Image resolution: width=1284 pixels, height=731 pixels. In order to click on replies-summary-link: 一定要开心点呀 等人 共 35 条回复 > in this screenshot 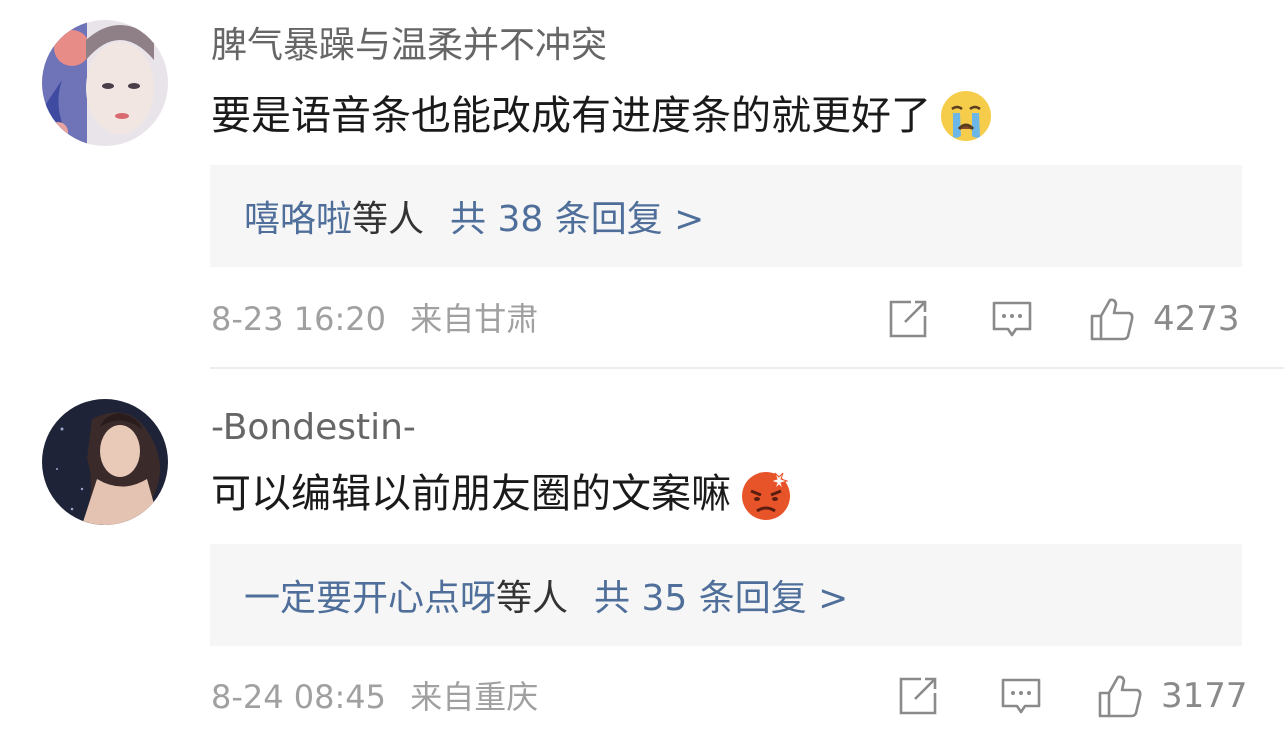, I will do `click(726, 595)`.